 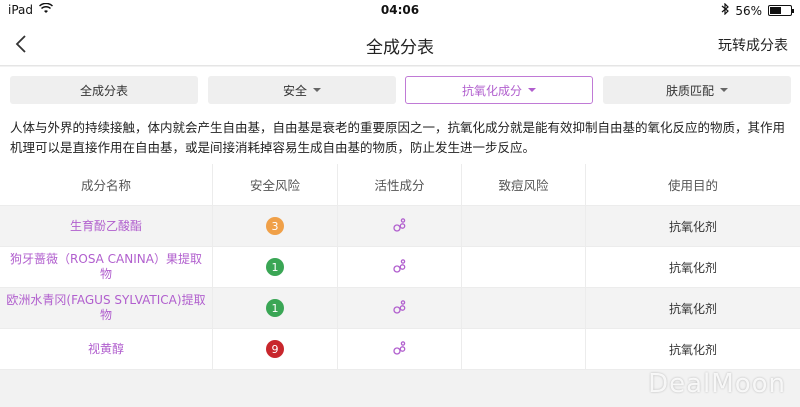 What do you see at coordinates (275, 184) in the screenshot?
I see `header-safety-risk: 安全风险` at bounding box center [275, 184].